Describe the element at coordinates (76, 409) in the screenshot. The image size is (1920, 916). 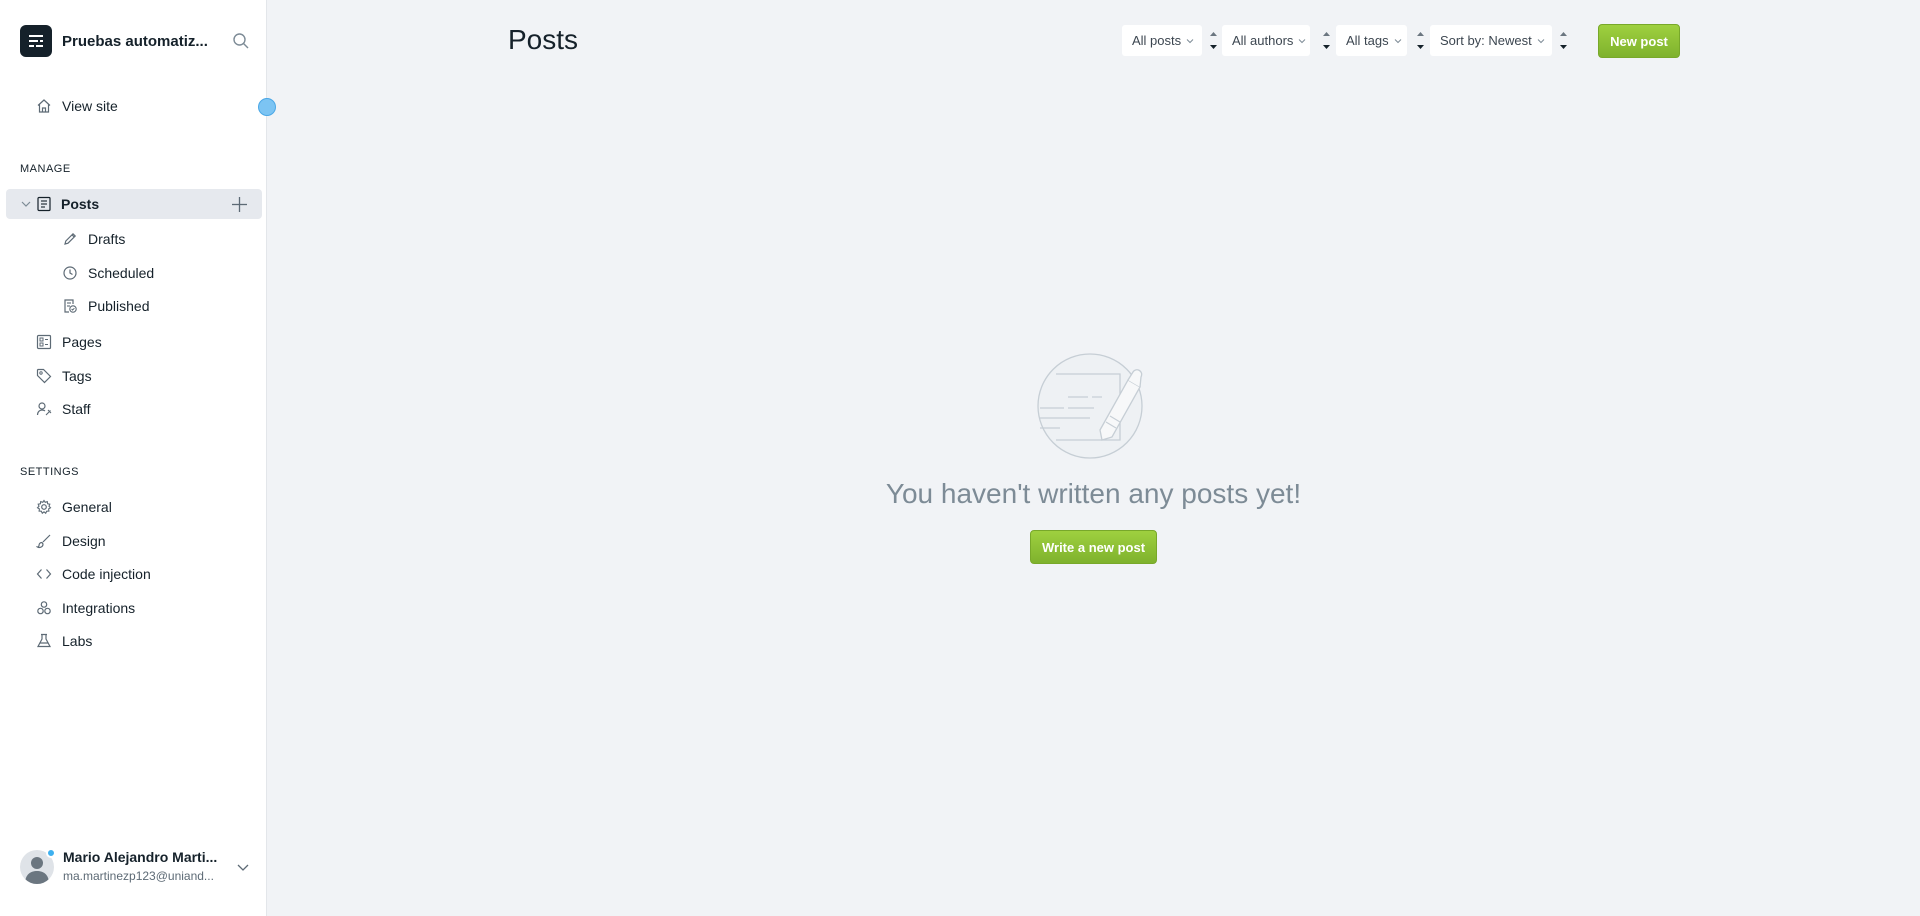
I see `nav-staff-label: Staff` at that location.